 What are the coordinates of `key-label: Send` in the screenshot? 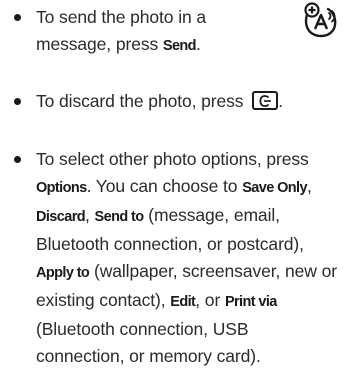 It's located at (179, 46).